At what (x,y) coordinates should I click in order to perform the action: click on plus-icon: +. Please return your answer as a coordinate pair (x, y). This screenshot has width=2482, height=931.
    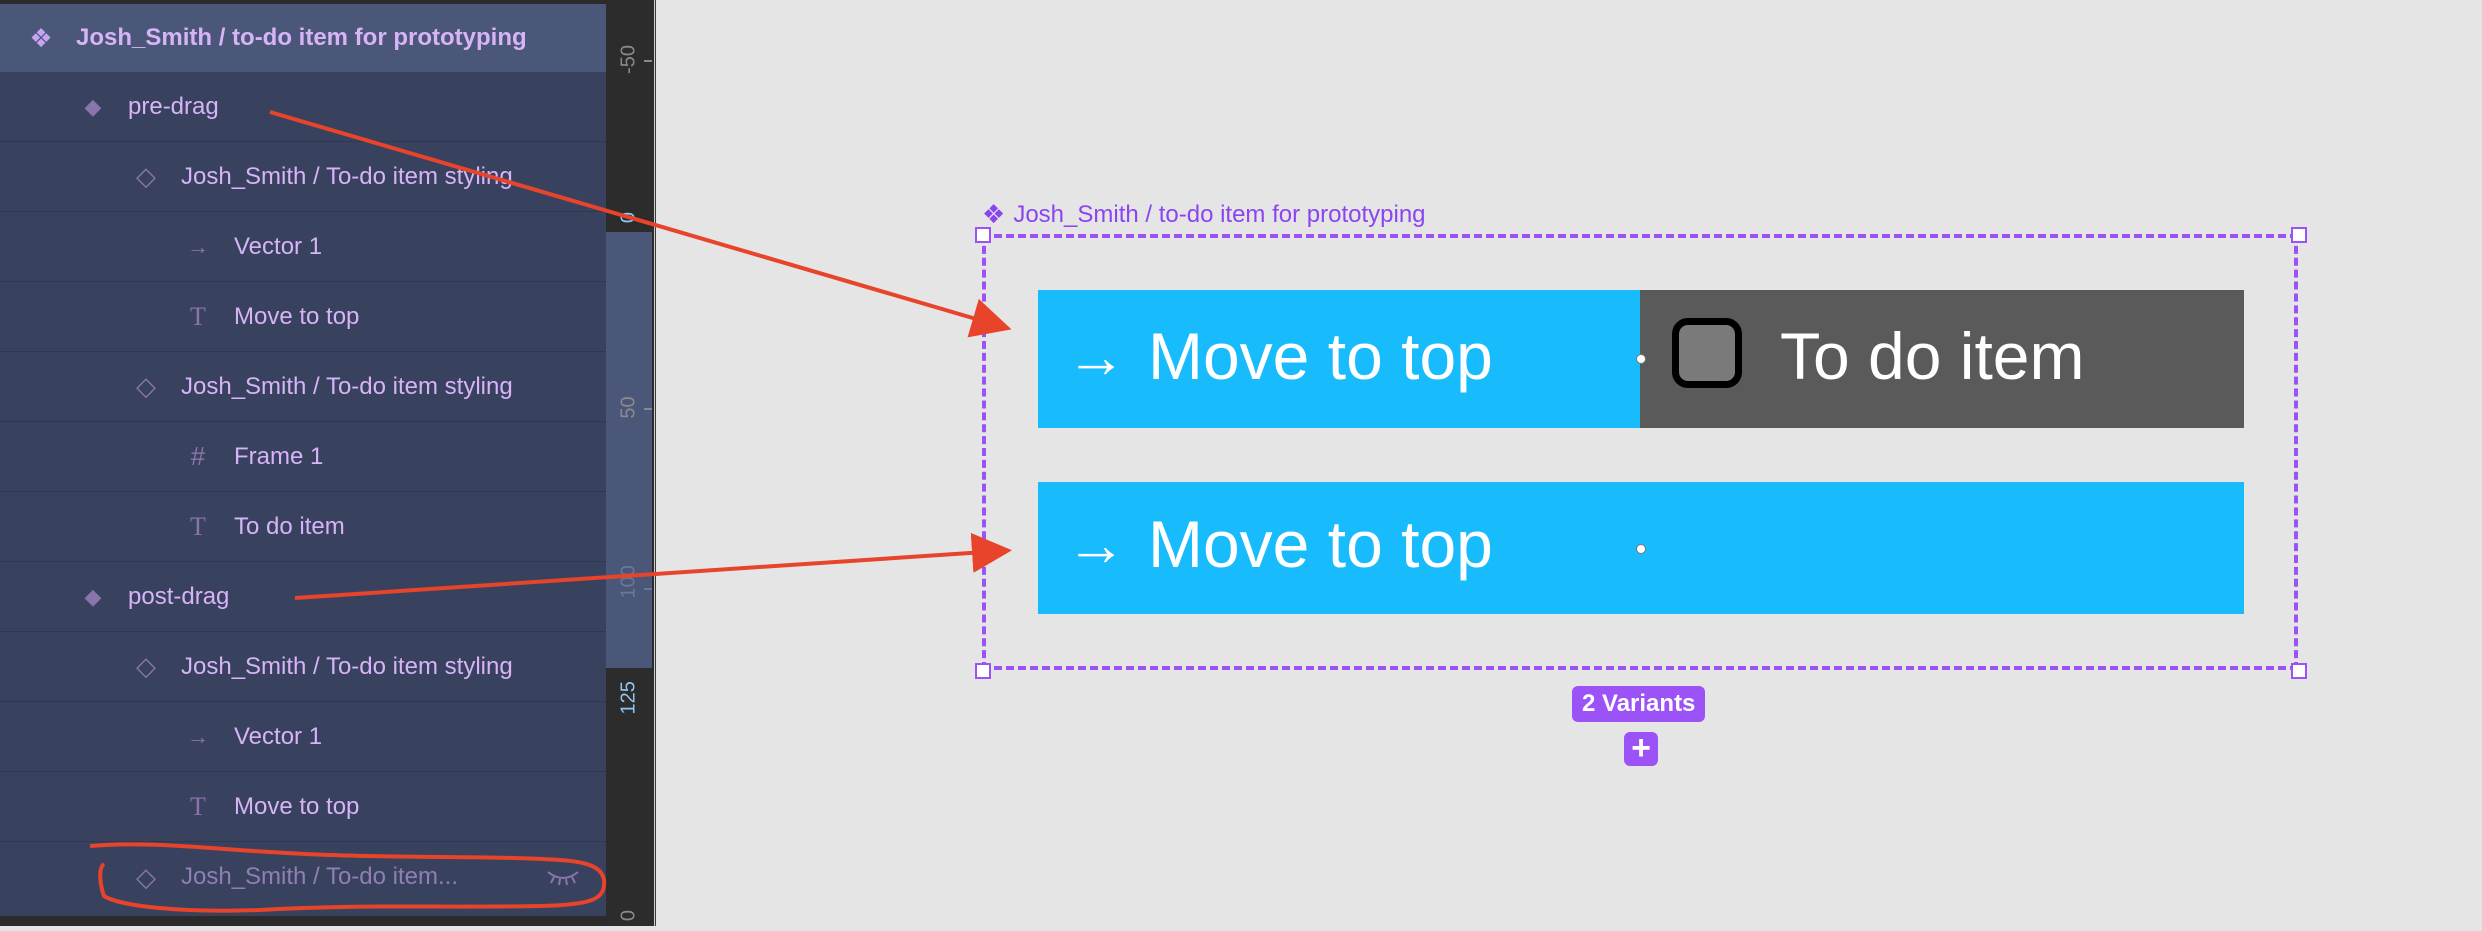
    Looking at the image, I should click on (1641, 747).